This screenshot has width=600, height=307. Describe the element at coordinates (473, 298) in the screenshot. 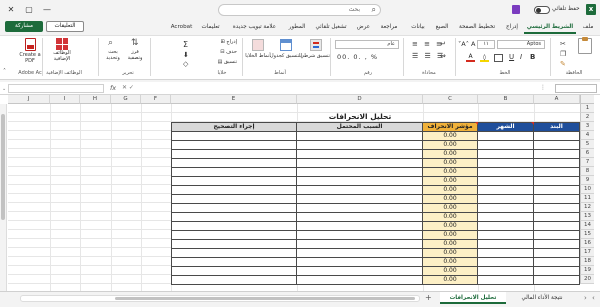

I see `sheet-tab-deviation-analysis: تحليل الانحرافات` at that location.